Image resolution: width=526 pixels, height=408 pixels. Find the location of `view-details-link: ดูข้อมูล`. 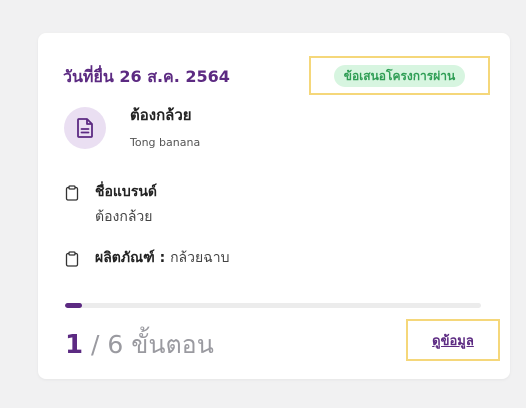

view-details-link: ดูข้อมูล is located at coordinates (453, 340).